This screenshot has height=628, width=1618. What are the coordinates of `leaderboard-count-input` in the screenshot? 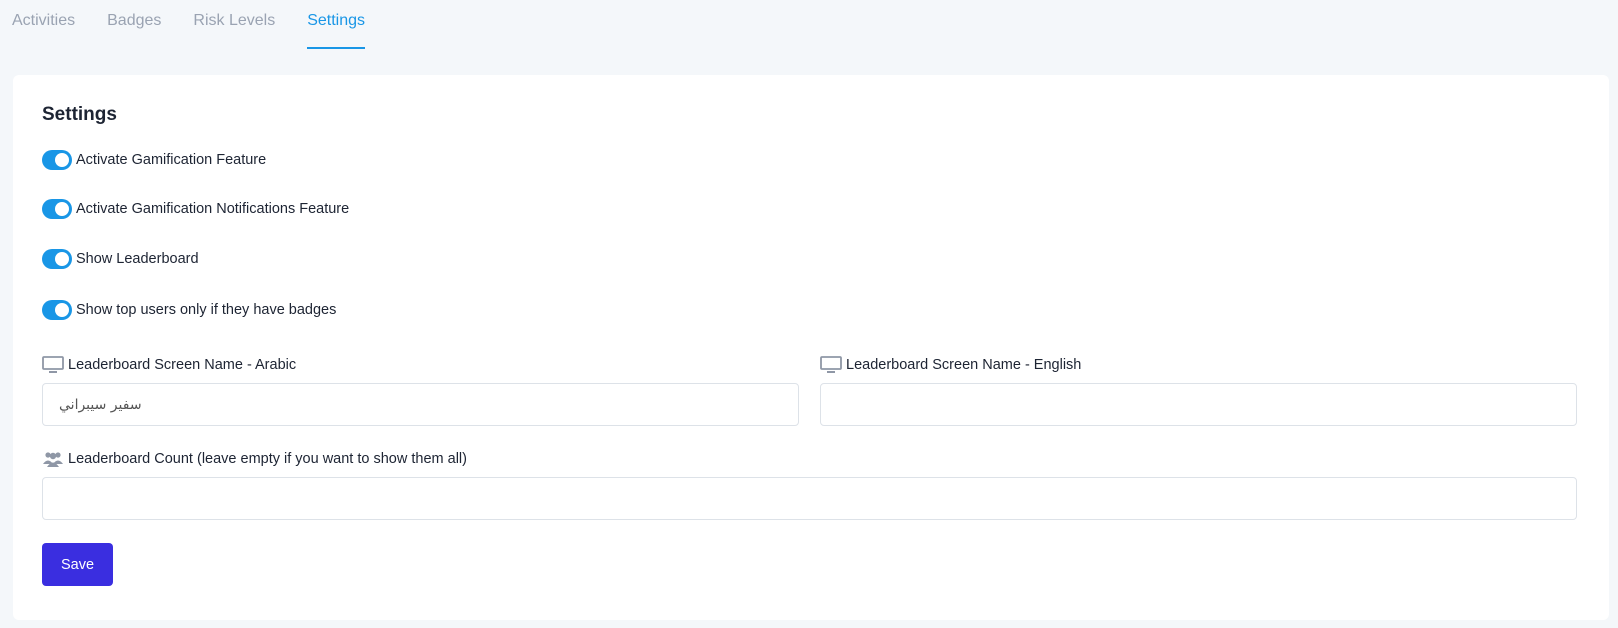 It's located at (809, 498).